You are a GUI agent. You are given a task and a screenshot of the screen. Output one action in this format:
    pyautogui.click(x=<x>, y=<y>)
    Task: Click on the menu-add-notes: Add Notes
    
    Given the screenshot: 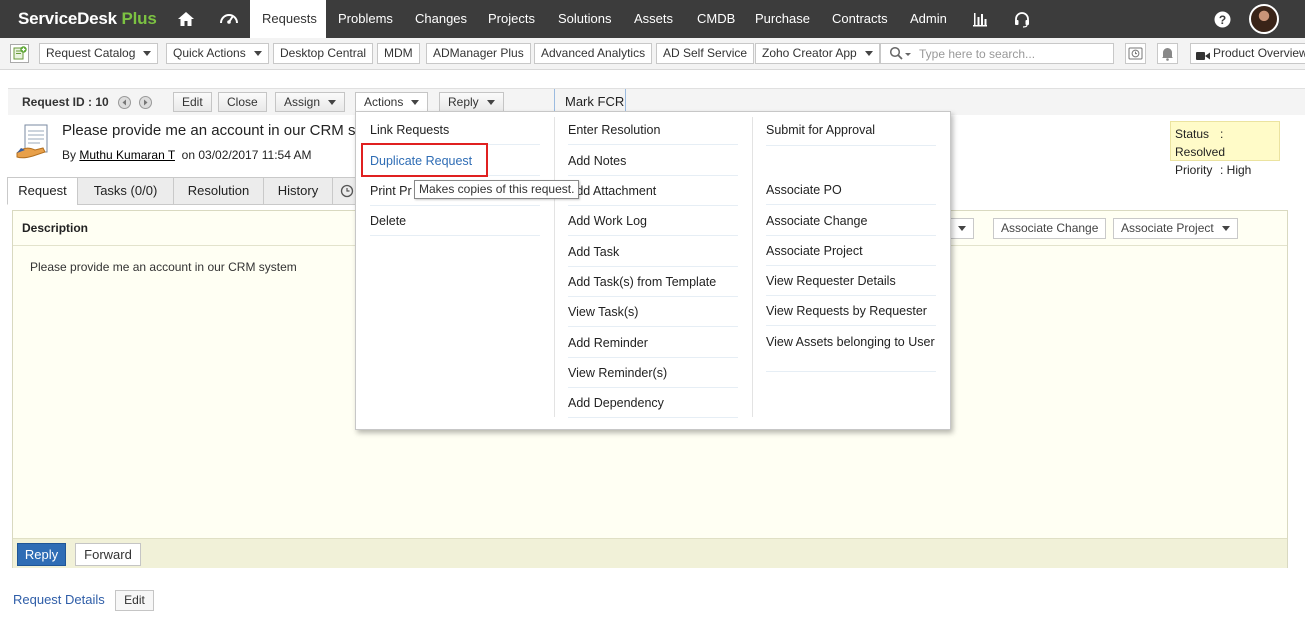 What is the action you would take?
    pyautogui.click(x=653, y=161)
    